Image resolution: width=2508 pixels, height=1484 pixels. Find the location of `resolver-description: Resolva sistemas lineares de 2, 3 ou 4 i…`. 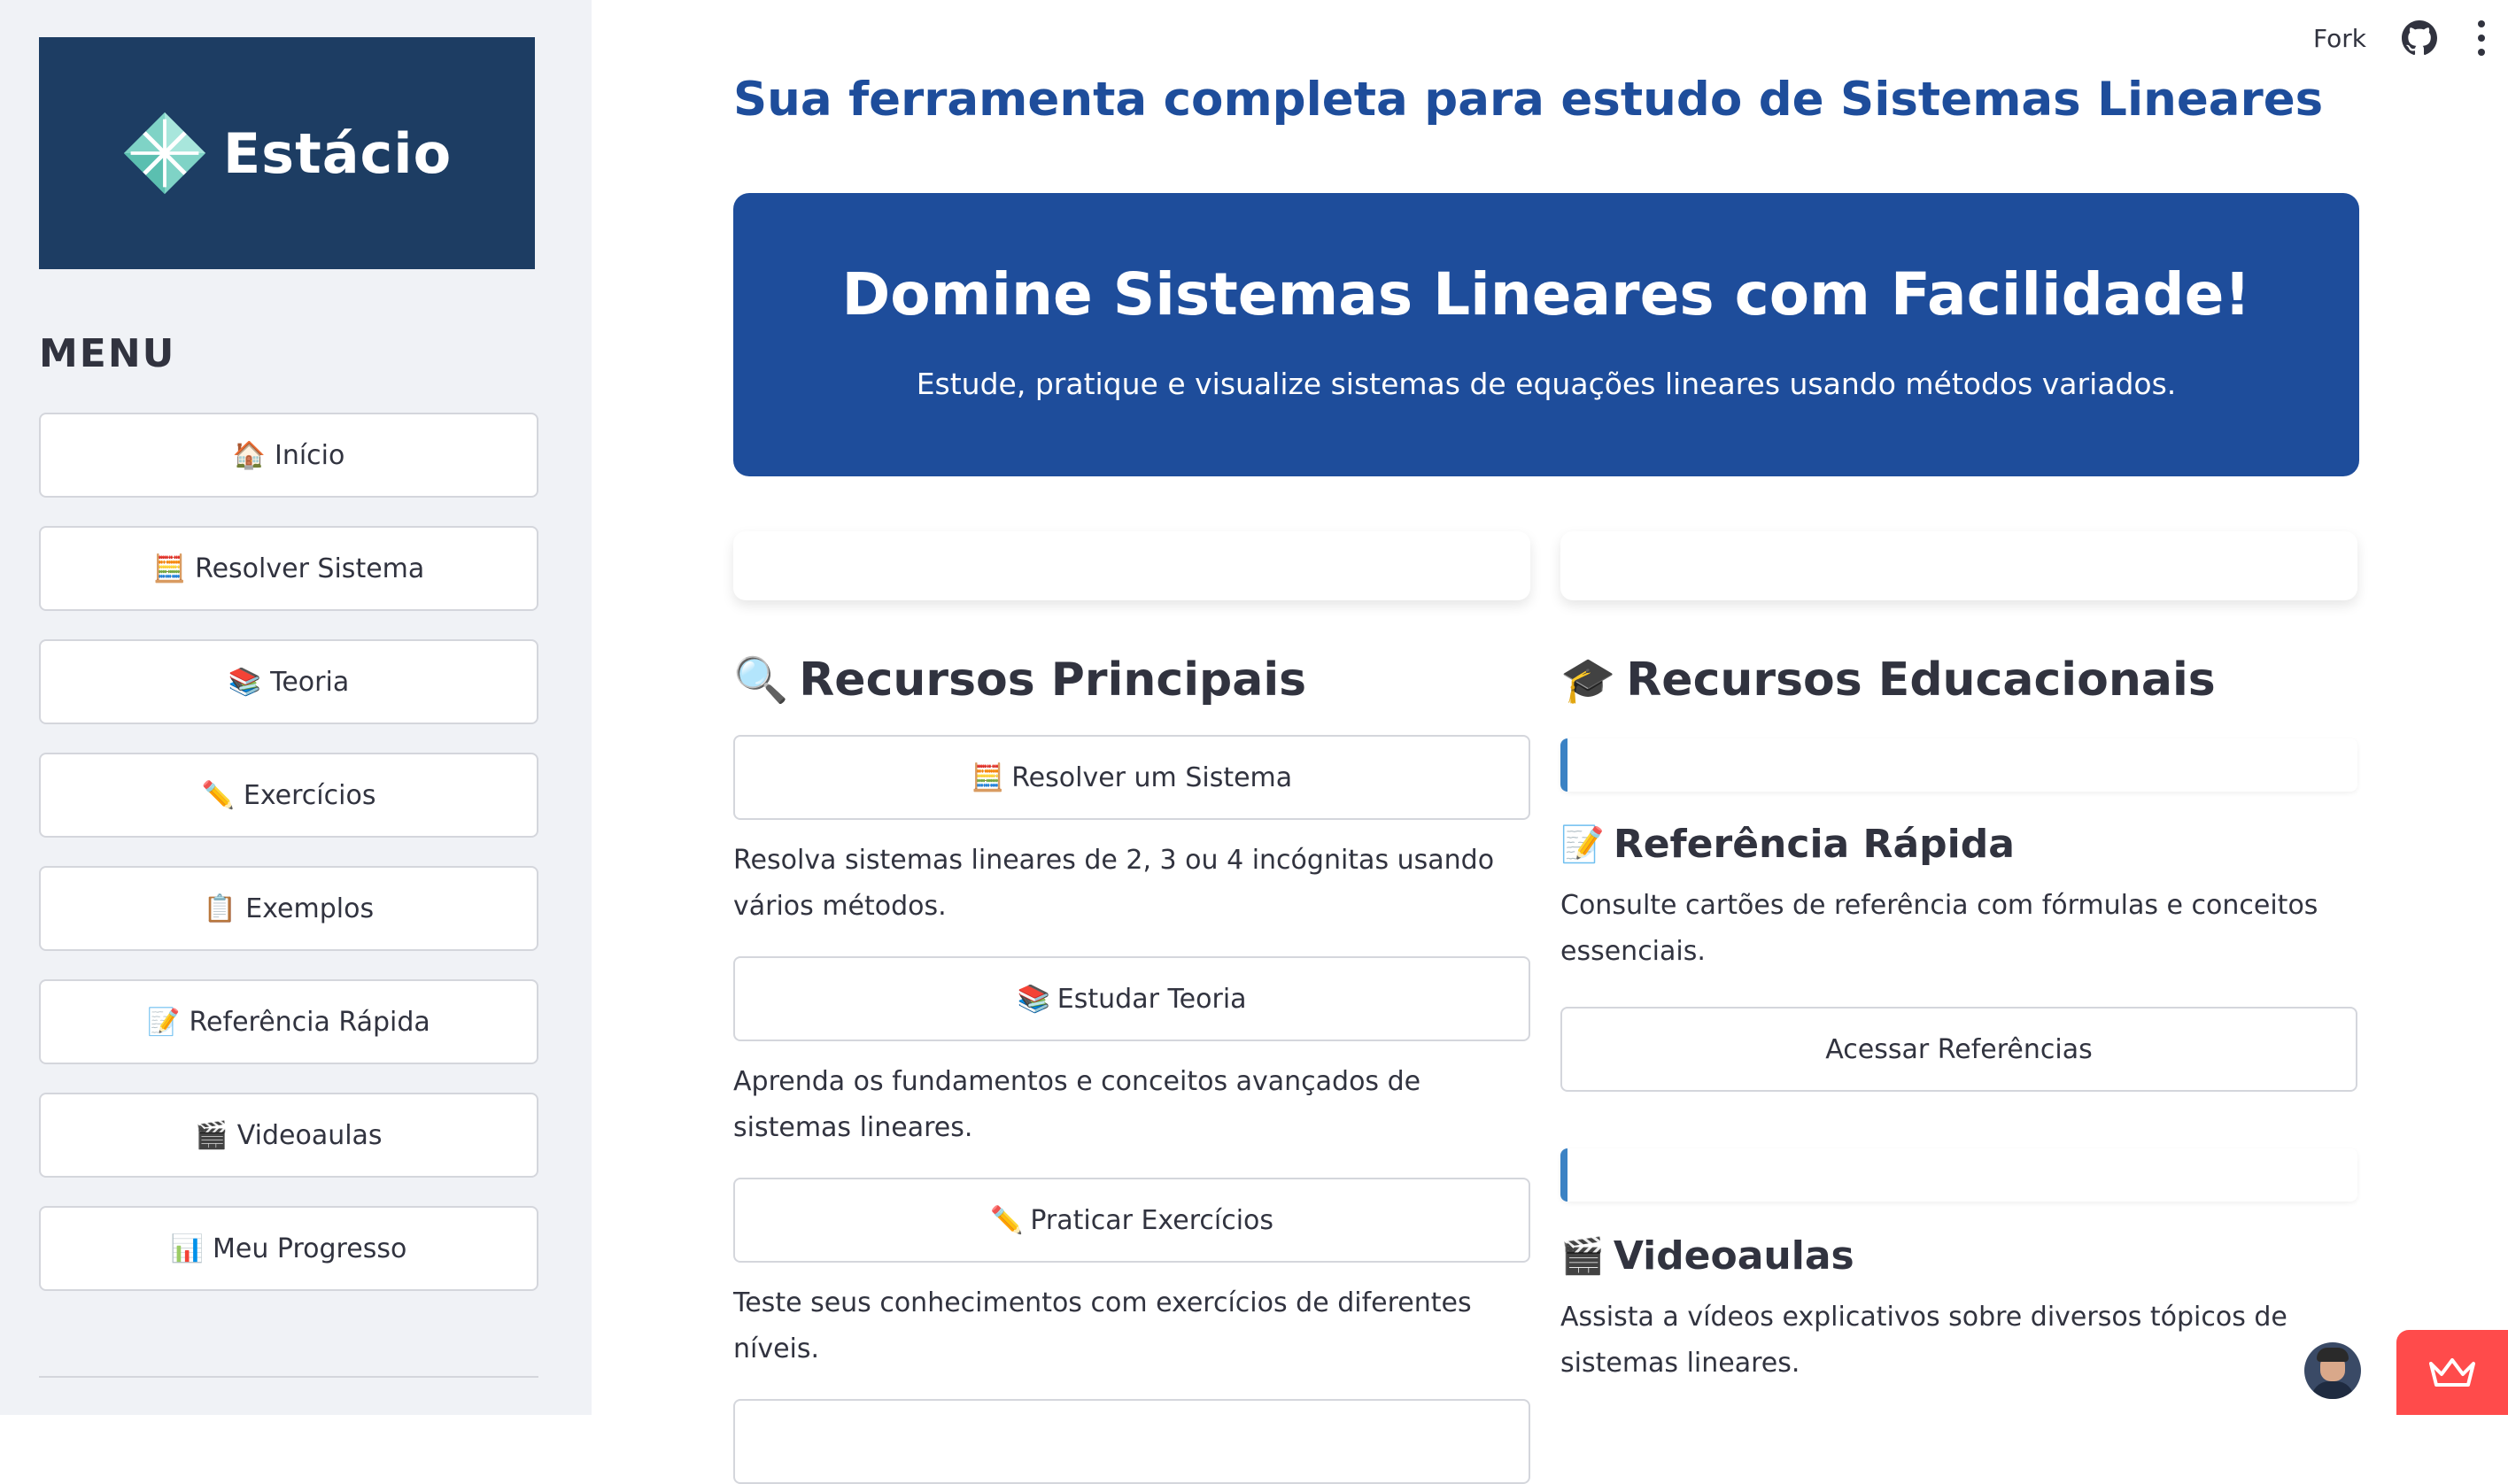

resolver-description: Resolva sistemas lineares de 2, 3 ou 4 i… is located at coordinates (1114, 883).